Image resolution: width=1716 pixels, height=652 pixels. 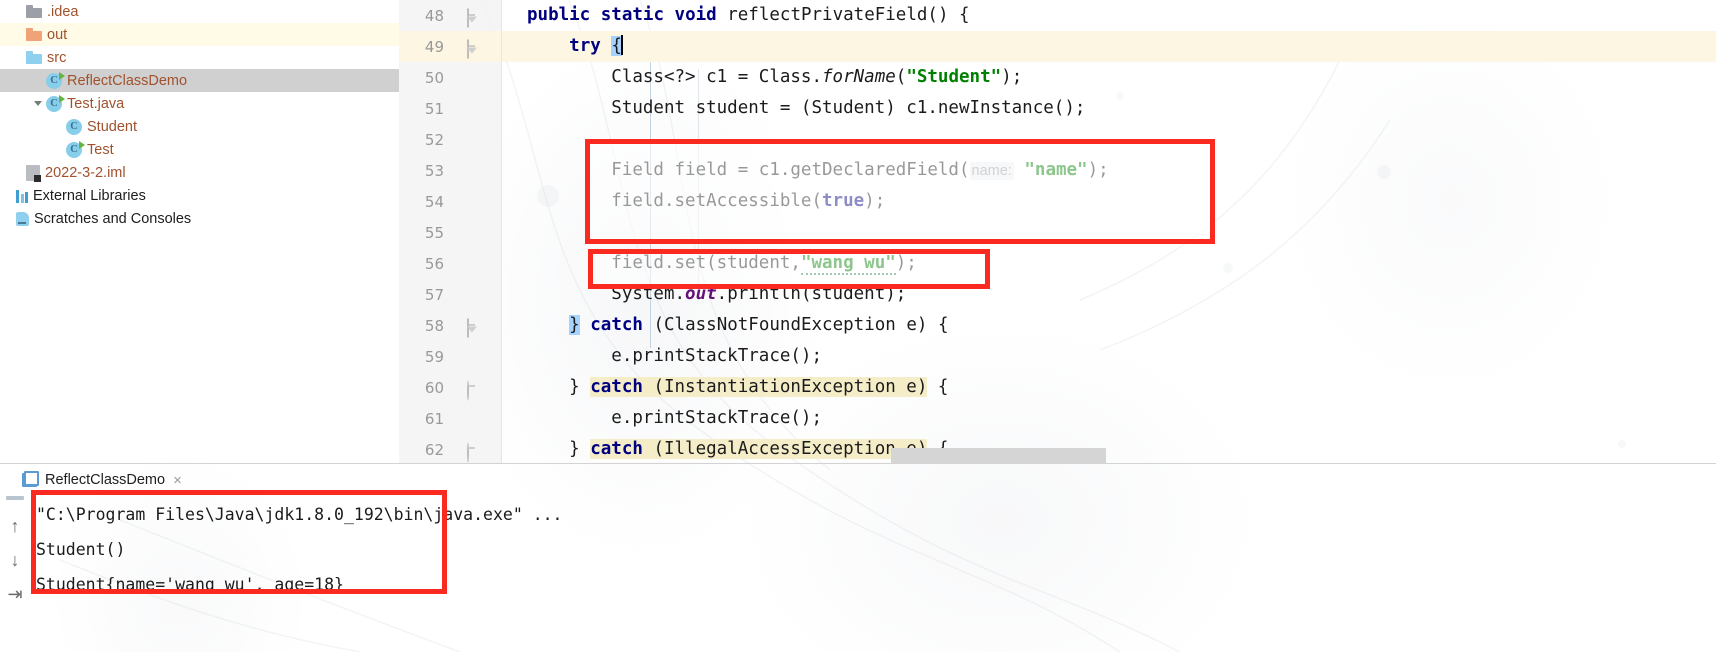 I want to click on code-line-62: } catch (IllegalAccessException e) {, so click(x=1109, y=448).